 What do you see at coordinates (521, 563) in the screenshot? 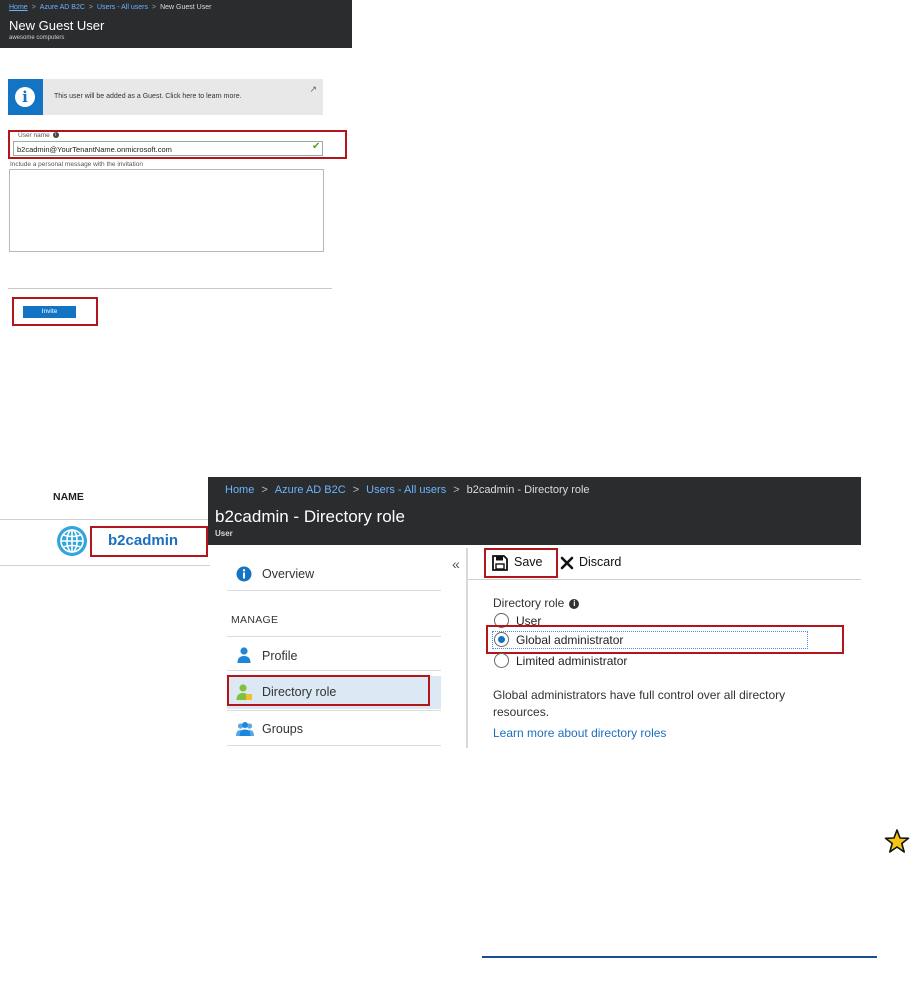
I see `highlight-save` at bounding box center [521, 563].